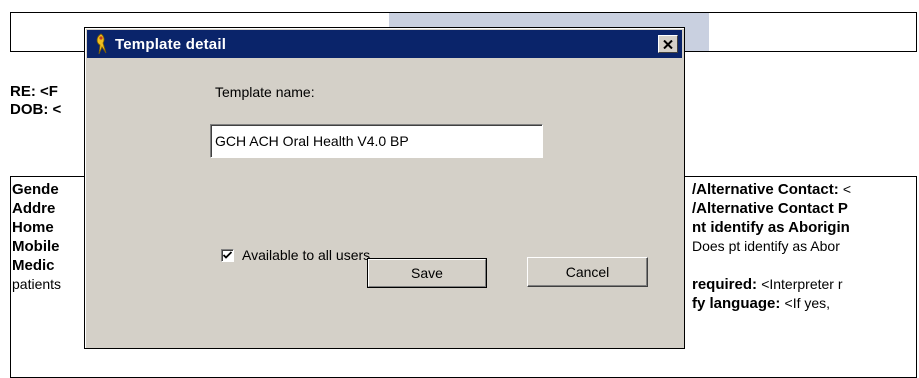  What do you see at coordinates (33, 265) in the screenshot?
I see `medicare-label: Medic` at bounding box center [33, 265].